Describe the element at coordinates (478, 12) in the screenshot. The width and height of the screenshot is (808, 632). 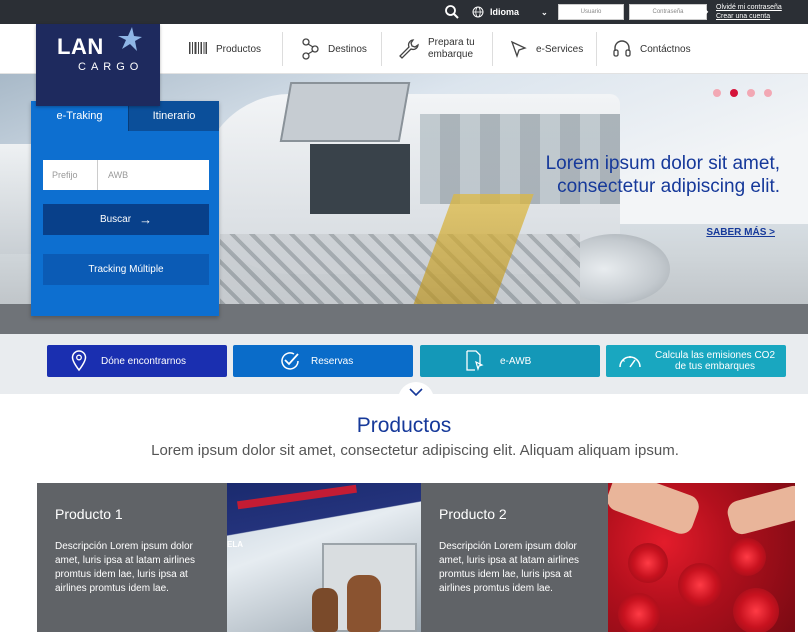
I see `globe-icon` at that location.